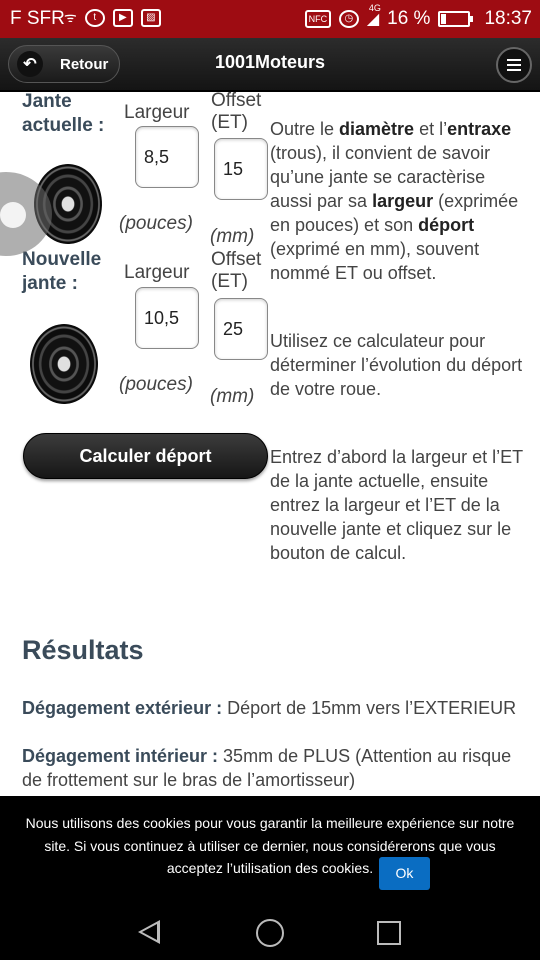 The width and height of the screenshot is (540, 960). I want to click on calculate-offset-button: Calculer déport, so click(145, 456).